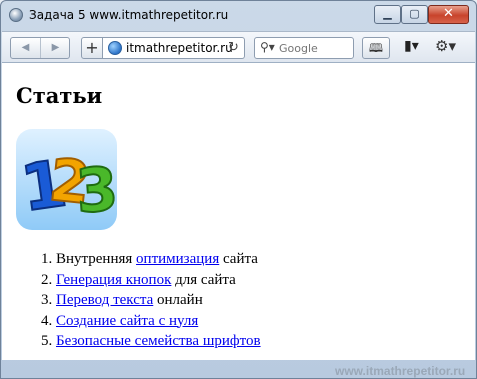 The width and height of the screenshot is (477, 379). I want to click on back-forward-group: ◀ ▶, so click(40, 48).